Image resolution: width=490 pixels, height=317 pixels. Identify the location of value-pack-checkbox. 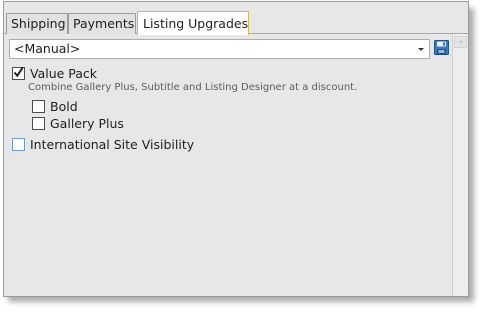
(18, 73).